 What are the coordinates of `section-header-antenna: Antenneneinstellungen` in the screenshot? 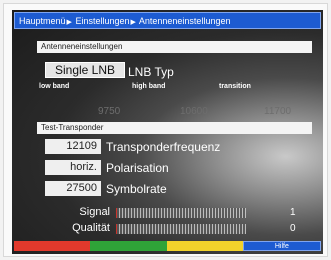 It's located at (174, 47).